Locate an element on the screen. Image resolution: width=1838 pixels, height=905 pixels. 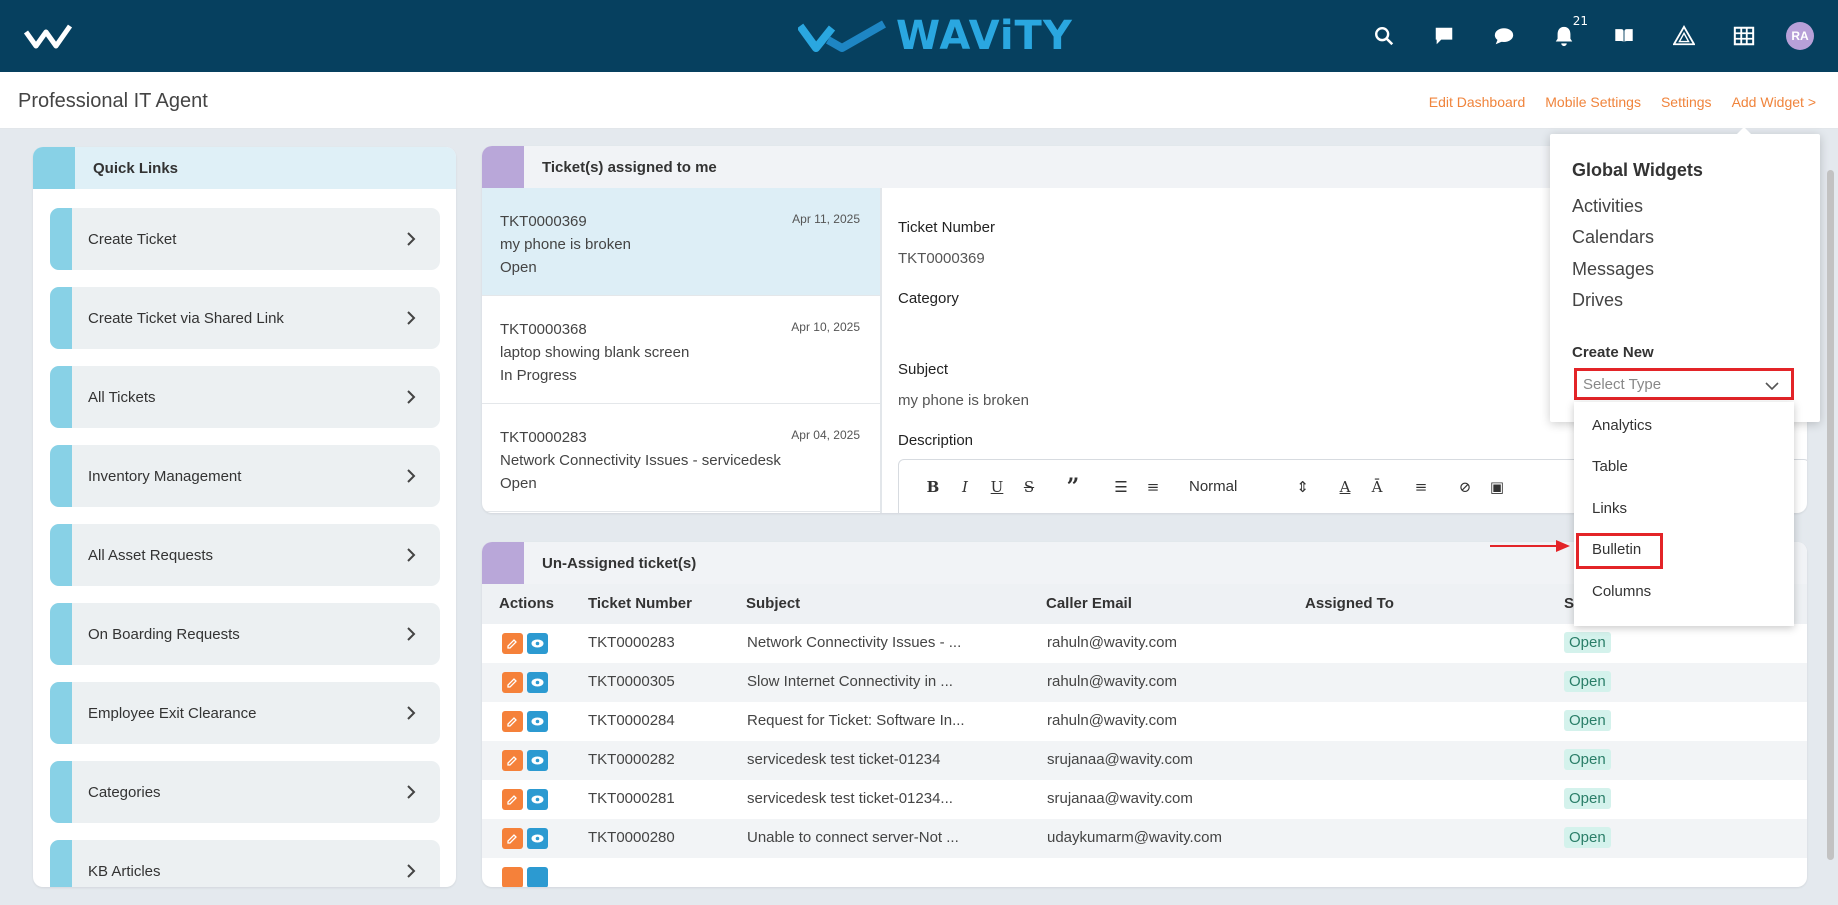
updown-icon: ⇕ is located at coordinates (1302, 487).